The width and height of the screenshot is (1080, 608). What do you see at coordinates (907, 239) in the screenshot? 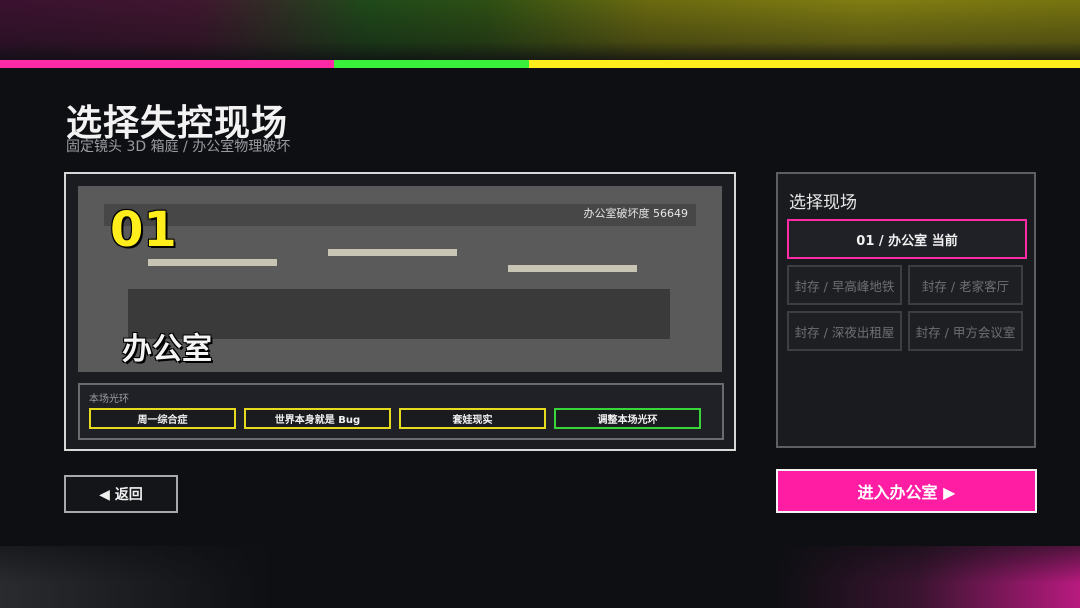
I see `scene-item-office-current: 01 / 办公室 当前` at bounding box center [907, 239].